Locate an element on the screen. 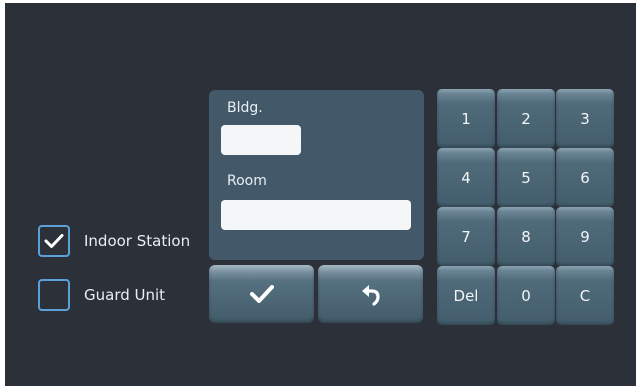 The height and width of the screenshot is (389, 641). room-label: Room is located at coordinates (247, 181).